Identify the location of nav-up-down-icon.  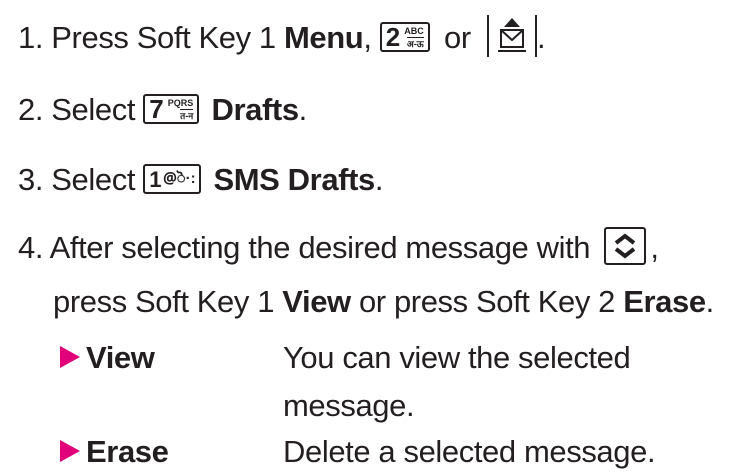
(625, 245).